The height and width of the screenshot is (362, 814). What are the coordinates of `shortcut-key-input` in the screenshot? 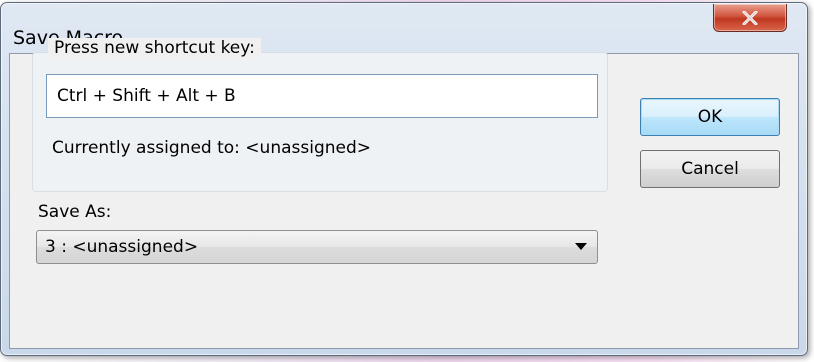 It's located at (322, 96).